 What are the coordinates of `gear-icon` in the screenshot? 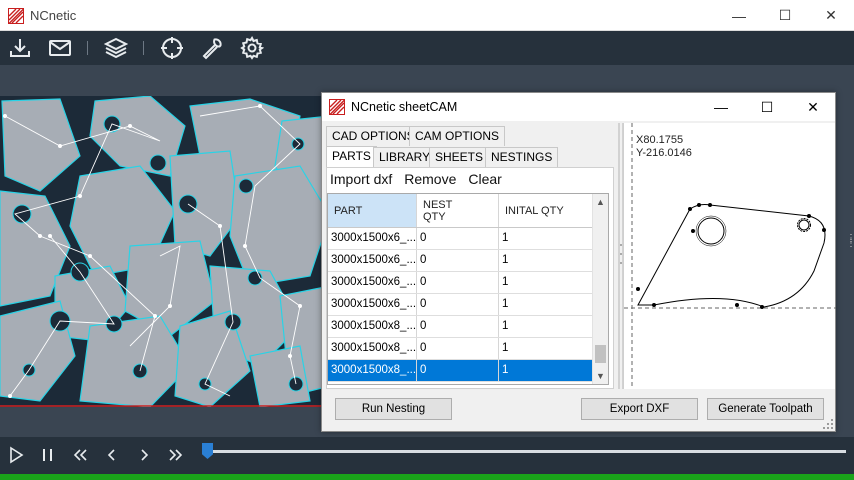 It's located at (252, 48).